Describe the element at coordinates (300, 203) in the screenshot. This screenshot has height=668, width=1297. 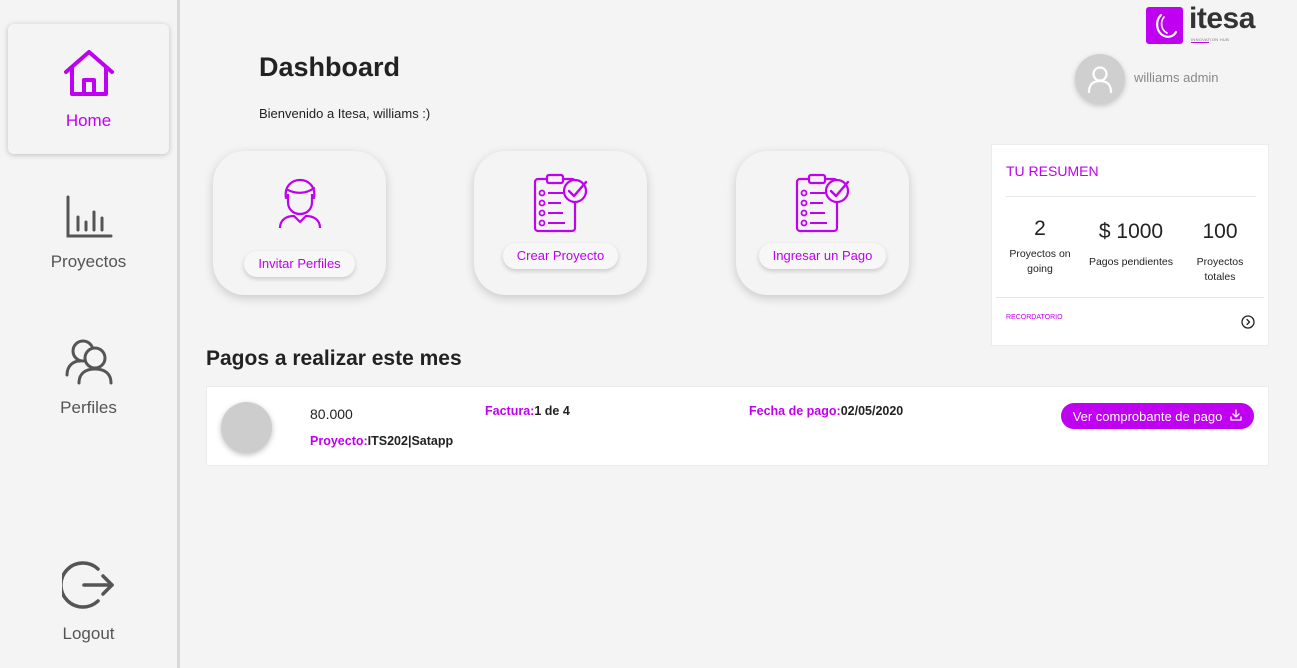
I see `user-profile-icon` at that location.